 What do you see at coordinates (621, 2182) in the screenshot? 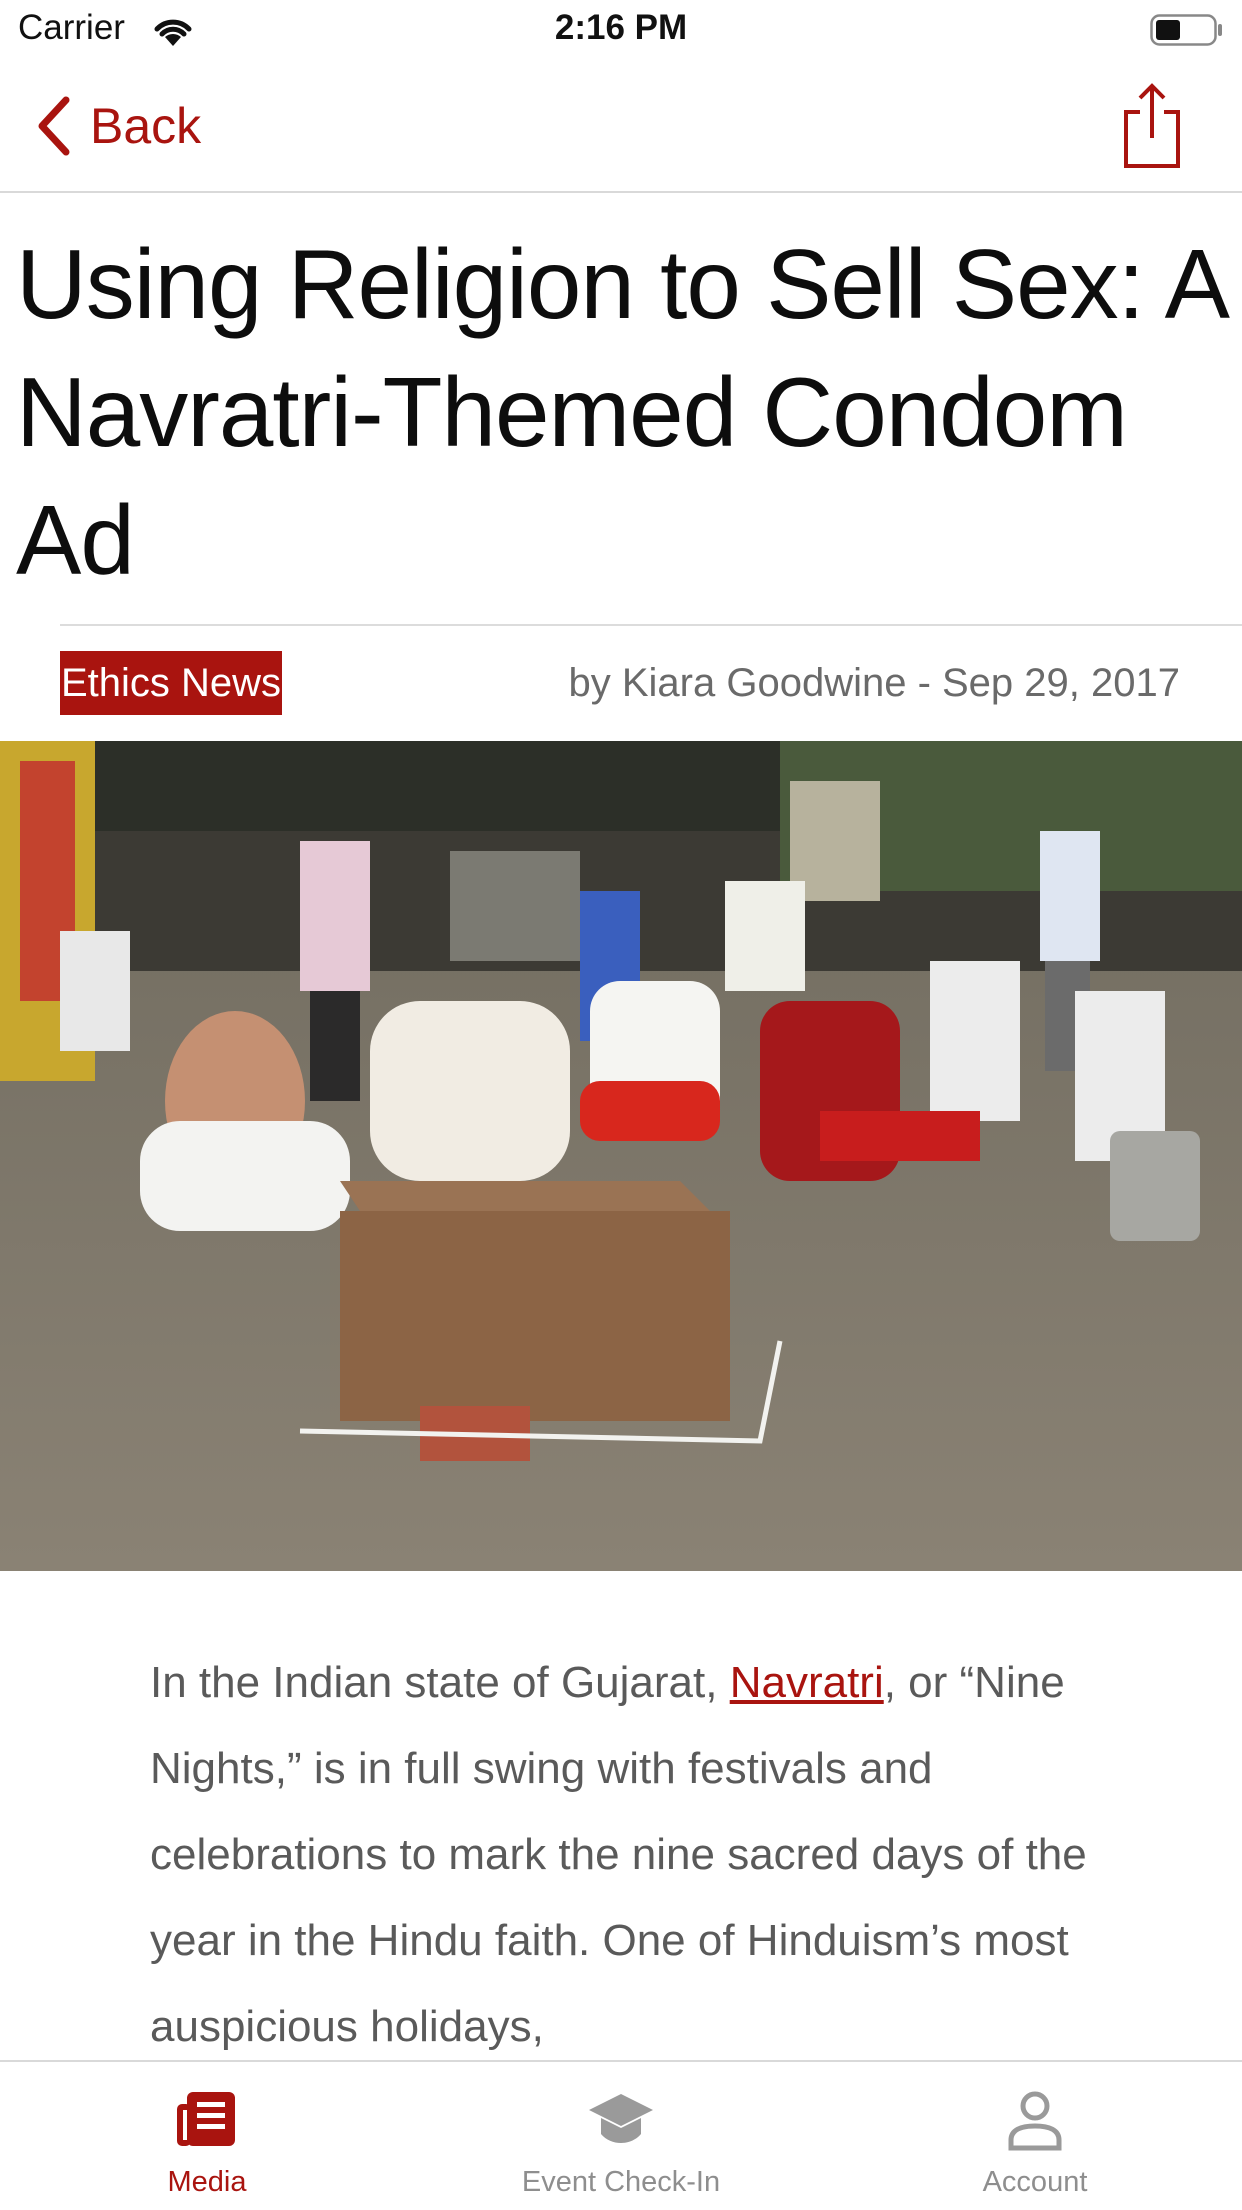
I see `tab-label-event-check-in: Event Check-In` at bounding box center [621, 2182].